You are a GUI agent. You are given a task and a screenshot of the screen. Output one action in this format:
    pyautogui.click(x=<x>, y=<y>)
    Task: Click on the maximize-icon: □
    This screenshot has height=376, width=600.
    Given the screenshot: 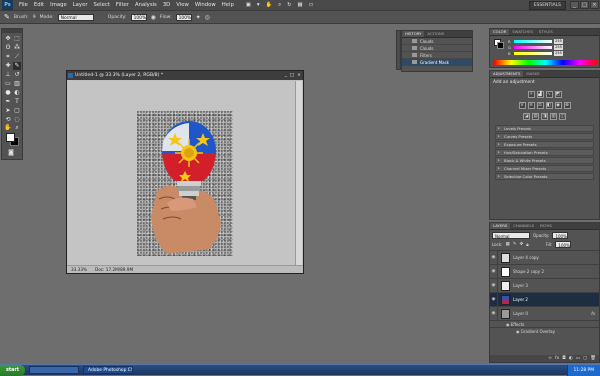 What is the action you would take?
    pyautogui.click(x=584, y=5)
    